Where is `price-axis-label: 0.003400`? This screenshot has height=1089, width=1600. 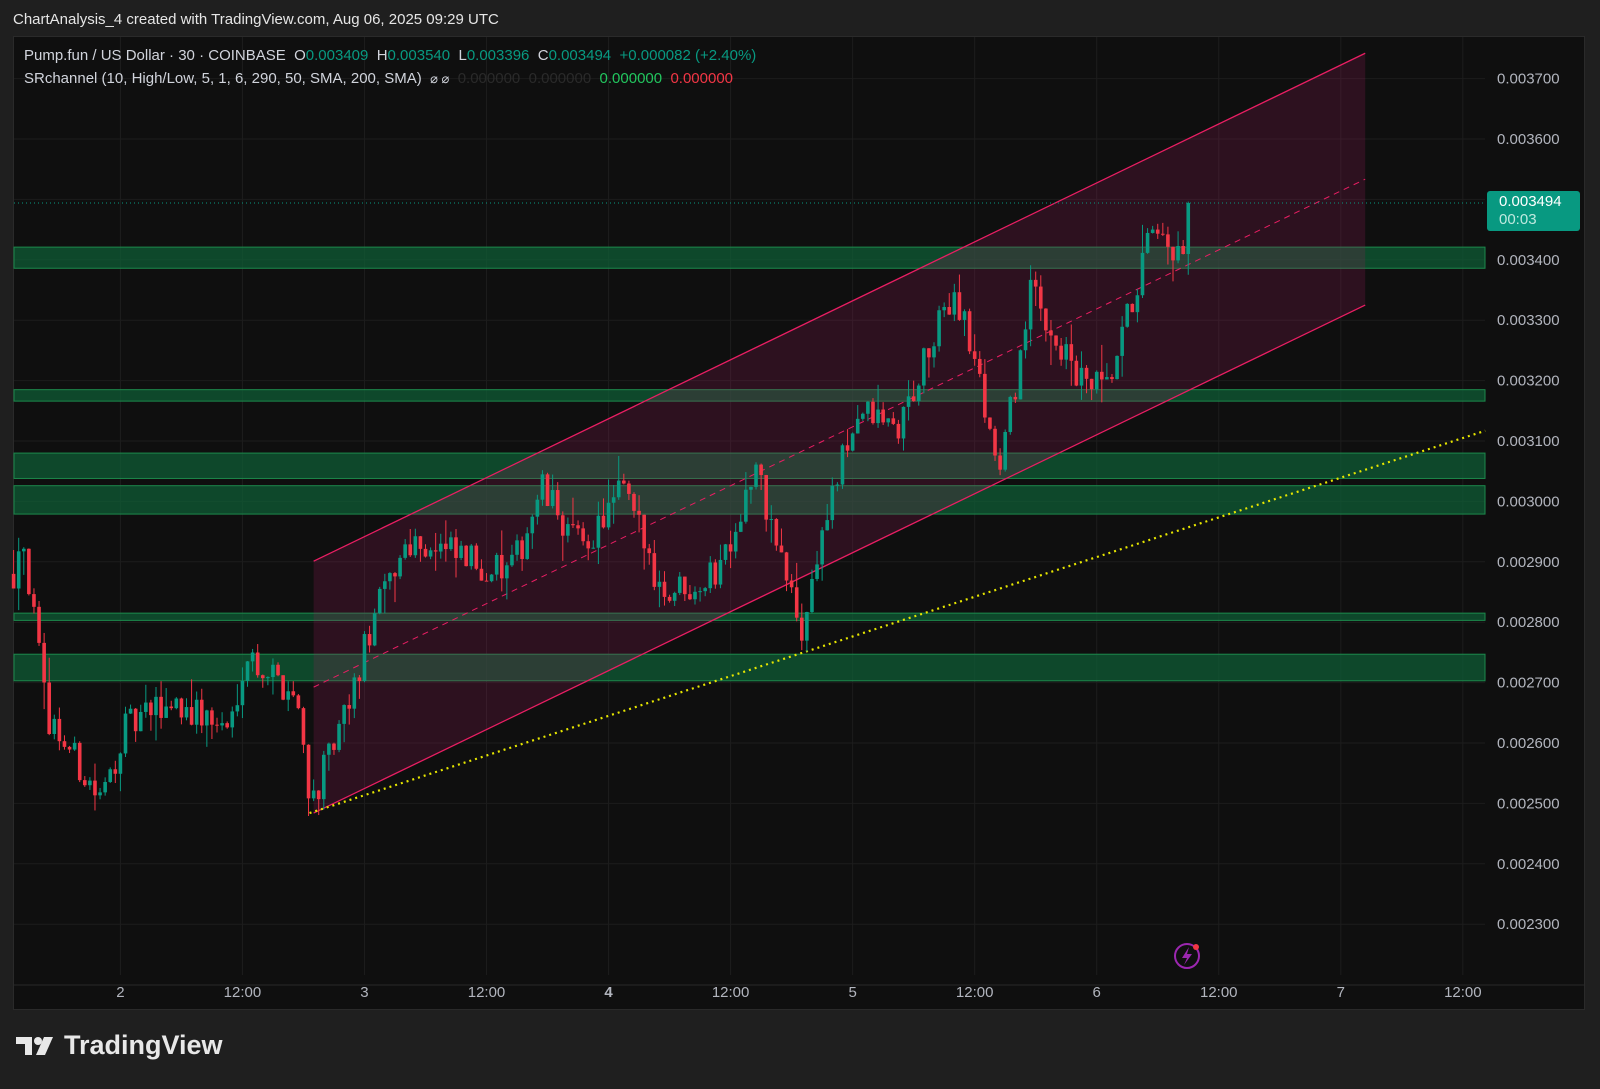
price-axis-label: 0.003400 is located at coordinates (1528, 260).